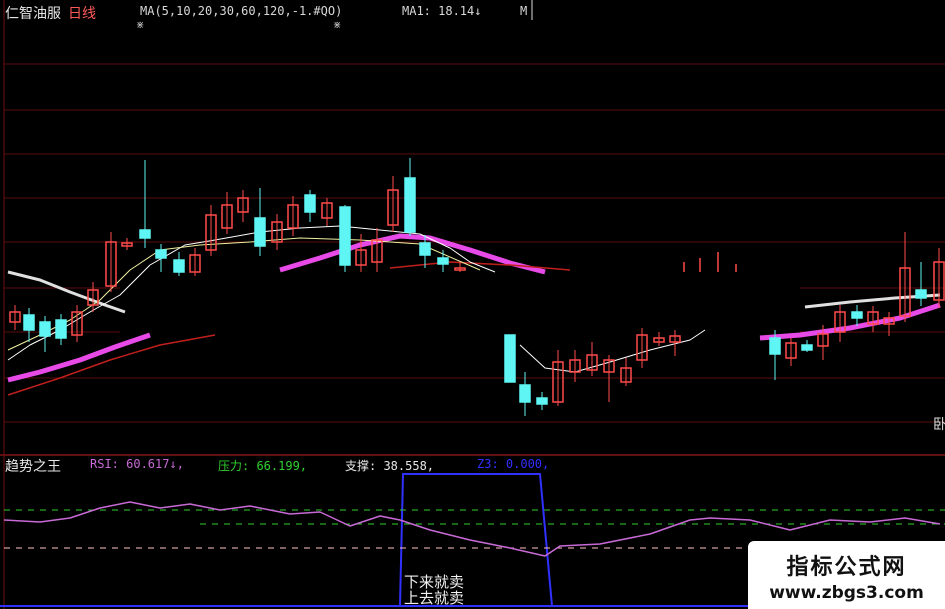 This screenshot has height=609, width=945. Describe the element at coordinates (939, 425) in the screenshot. I see `edge-char: 卧` at that location.